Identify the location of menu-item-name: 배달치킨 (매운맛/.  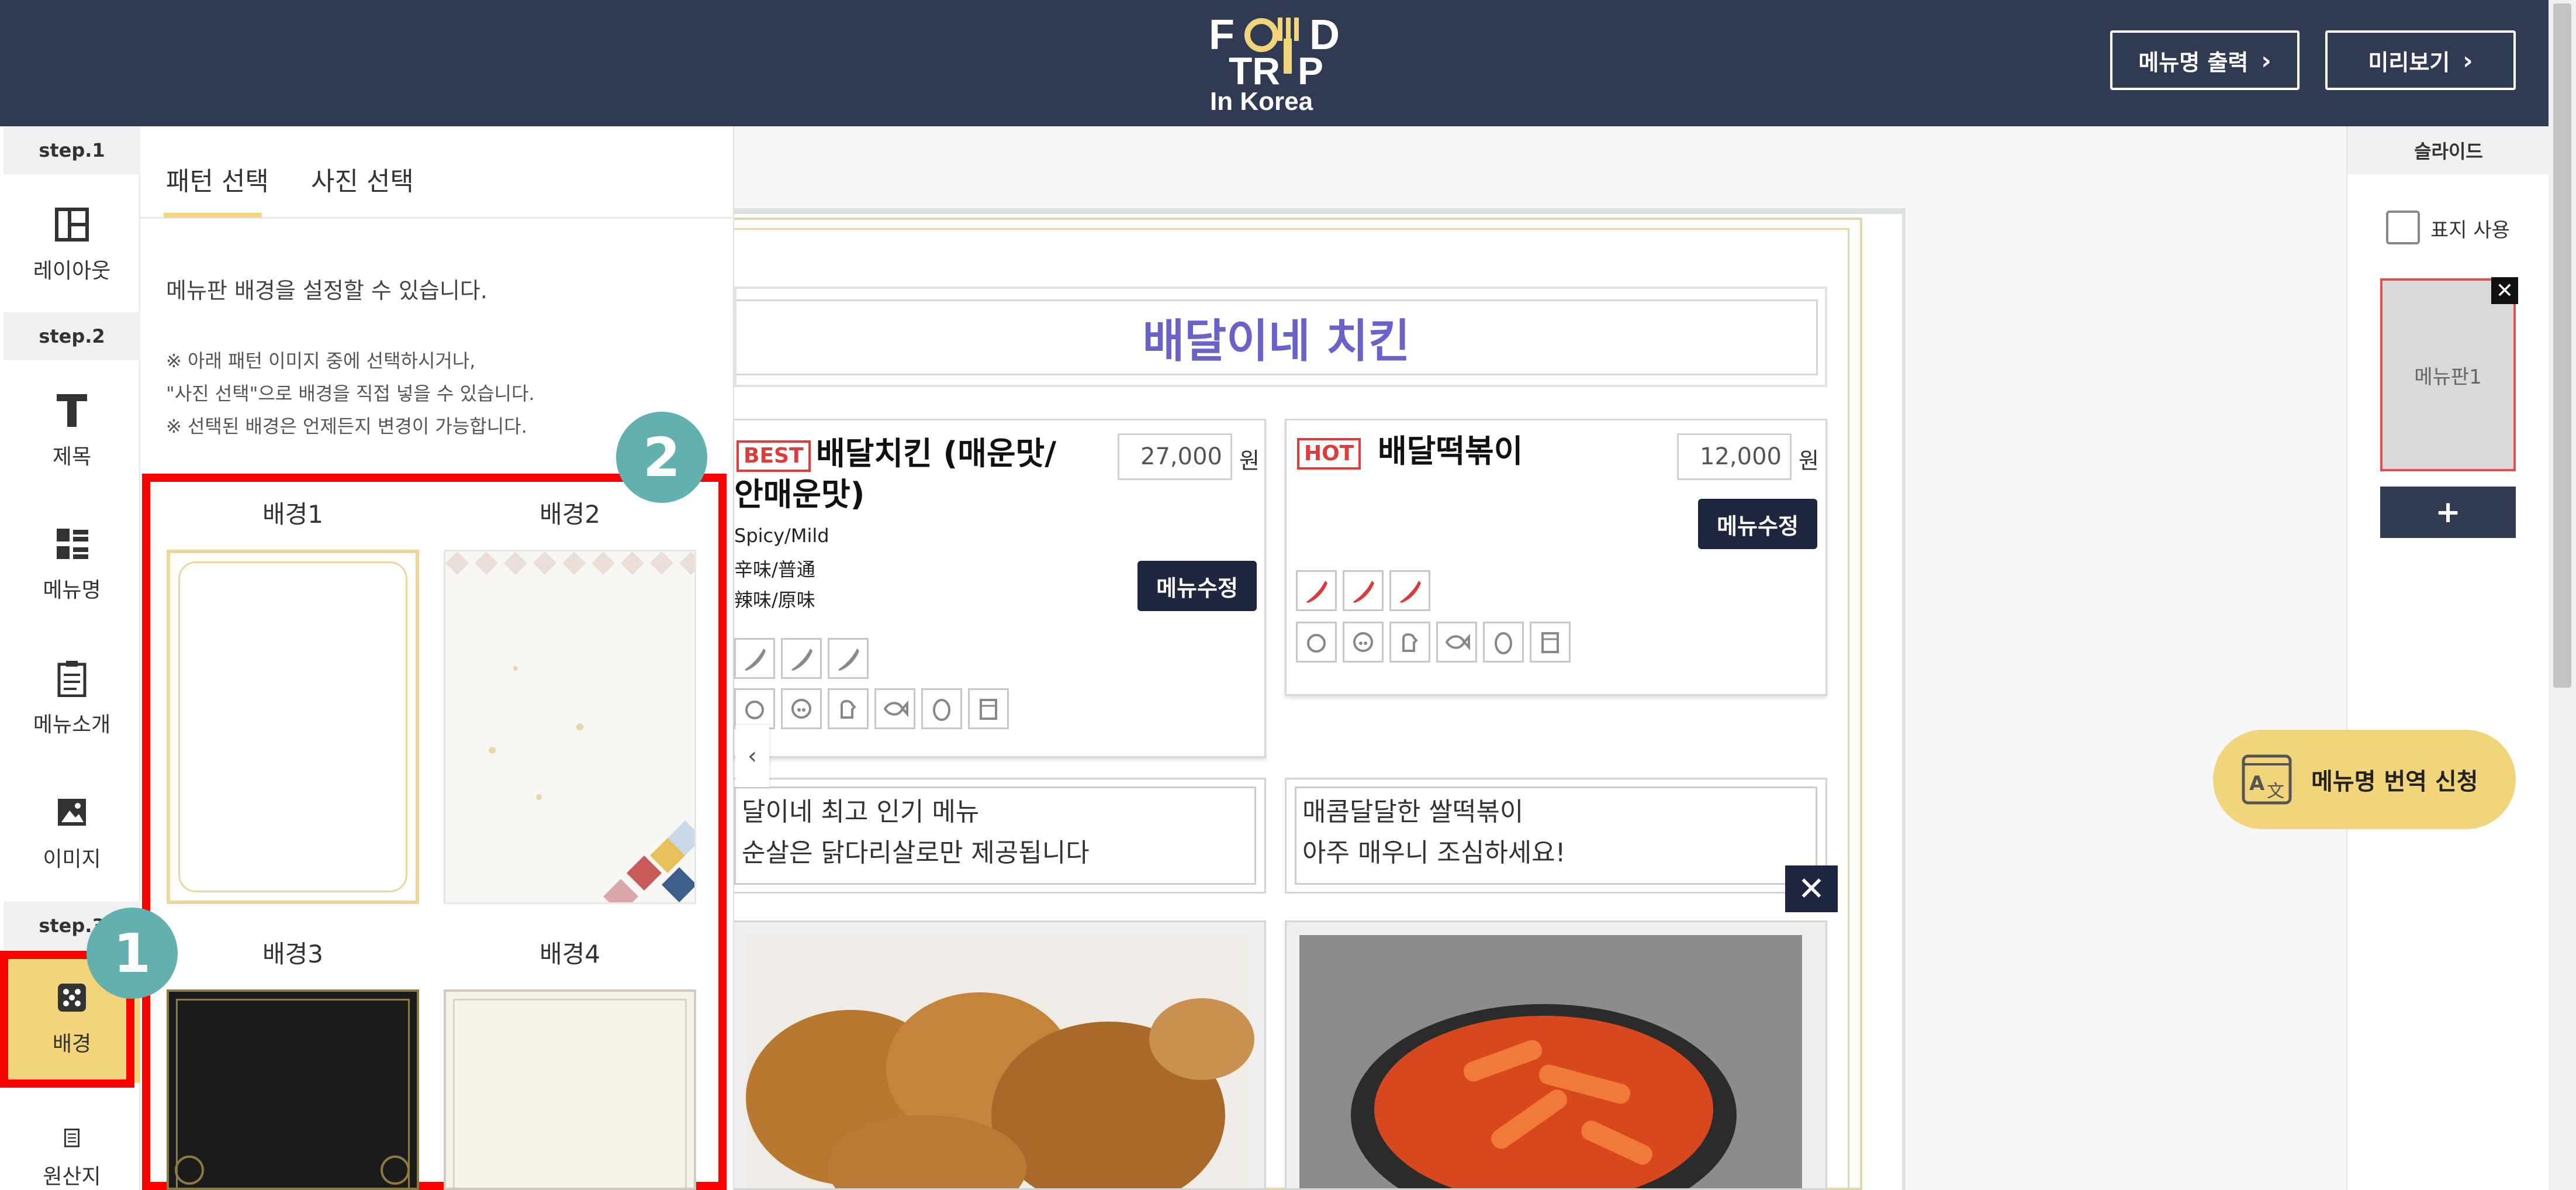
(936, 453).